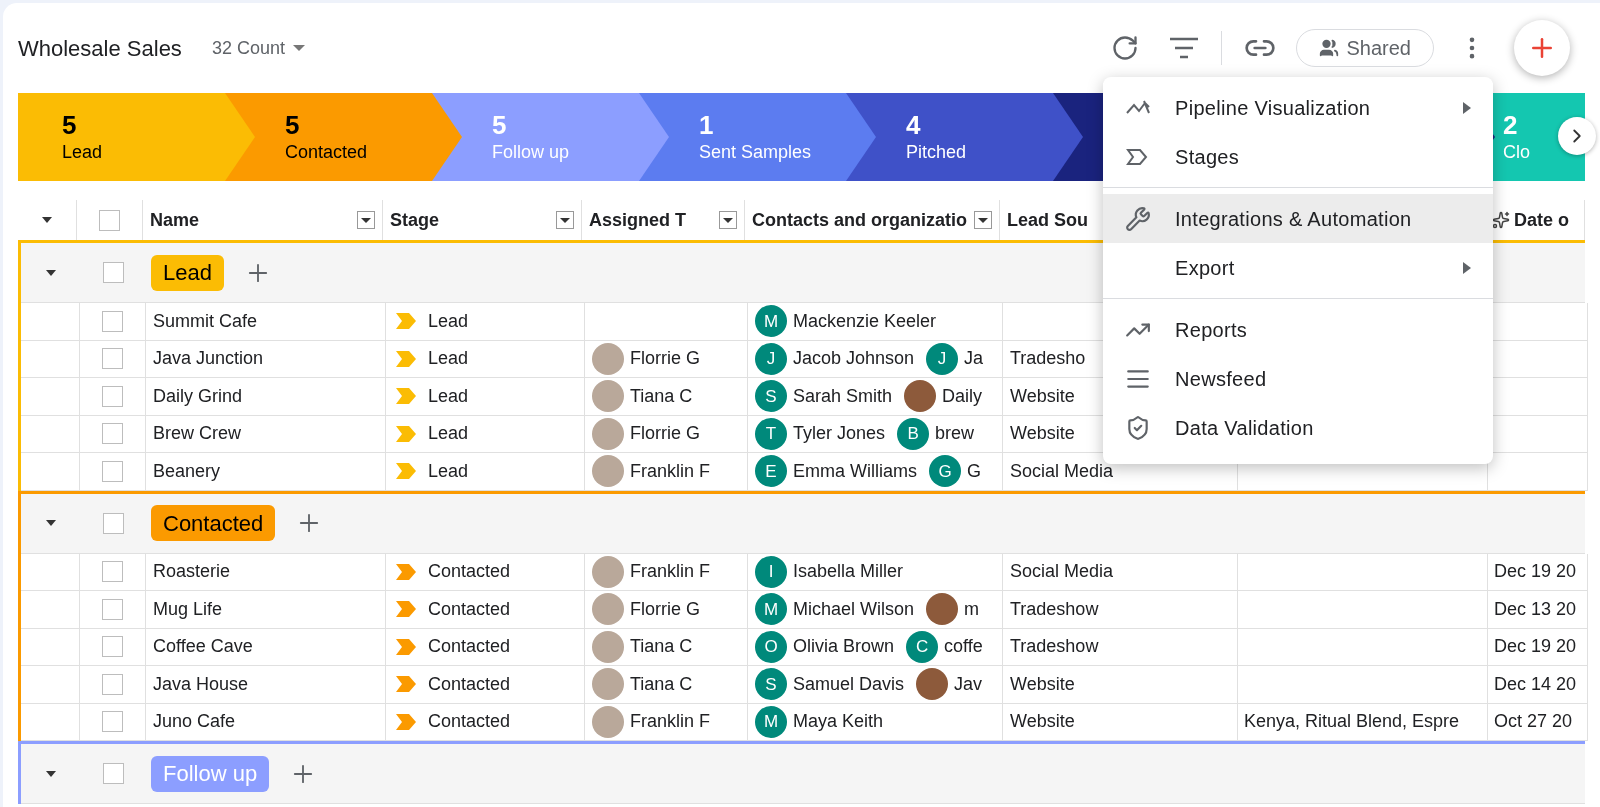 This screenshot has height=807, width=1600. Describe the element at coordinates (771, 471) in the screenshot. I see `contact-avatar: E` at that location.